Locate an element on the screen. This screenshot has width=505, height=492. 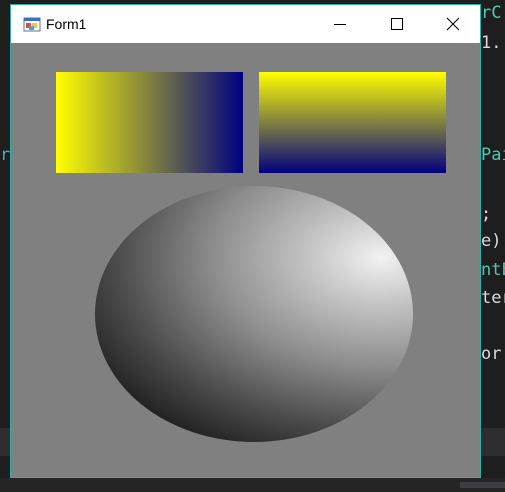
maximize-icon is located at coordinates (397, 24).